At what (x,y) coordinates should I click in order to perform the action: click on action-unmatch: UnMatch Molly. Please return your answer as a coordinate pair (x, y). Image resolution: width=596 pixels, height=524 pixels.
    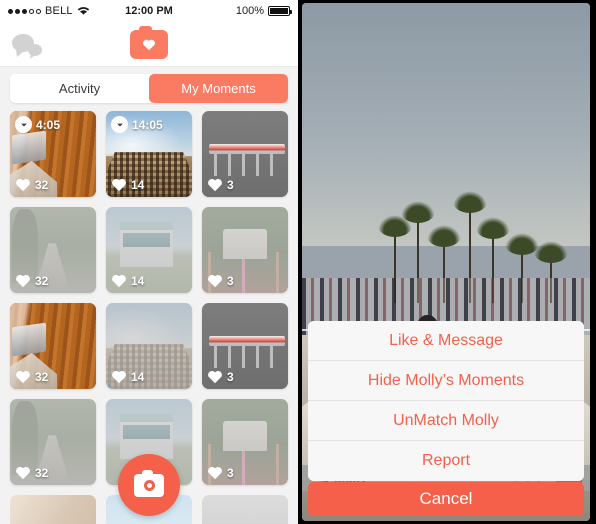
    Looking at the image, I should click on (446, 421).